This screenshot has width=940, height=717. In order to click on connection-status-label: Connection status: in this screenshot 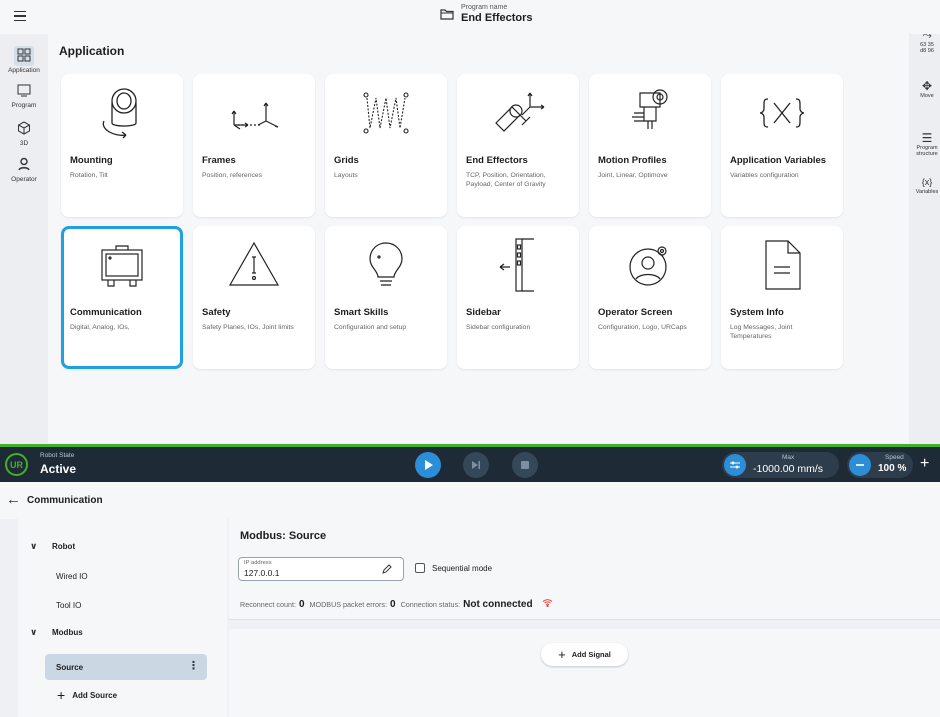, I will do `click(430, 604)`.